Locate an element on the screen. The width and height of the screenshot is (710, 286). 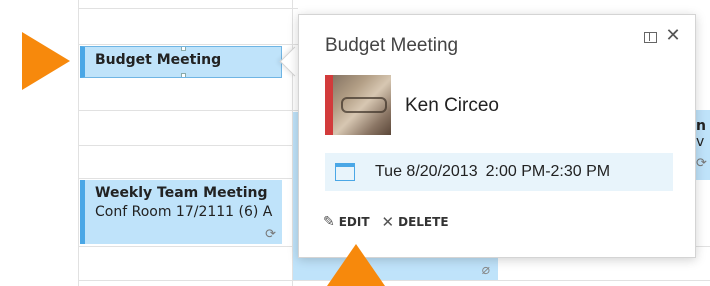
avatar is located at coordinates (358, 105).